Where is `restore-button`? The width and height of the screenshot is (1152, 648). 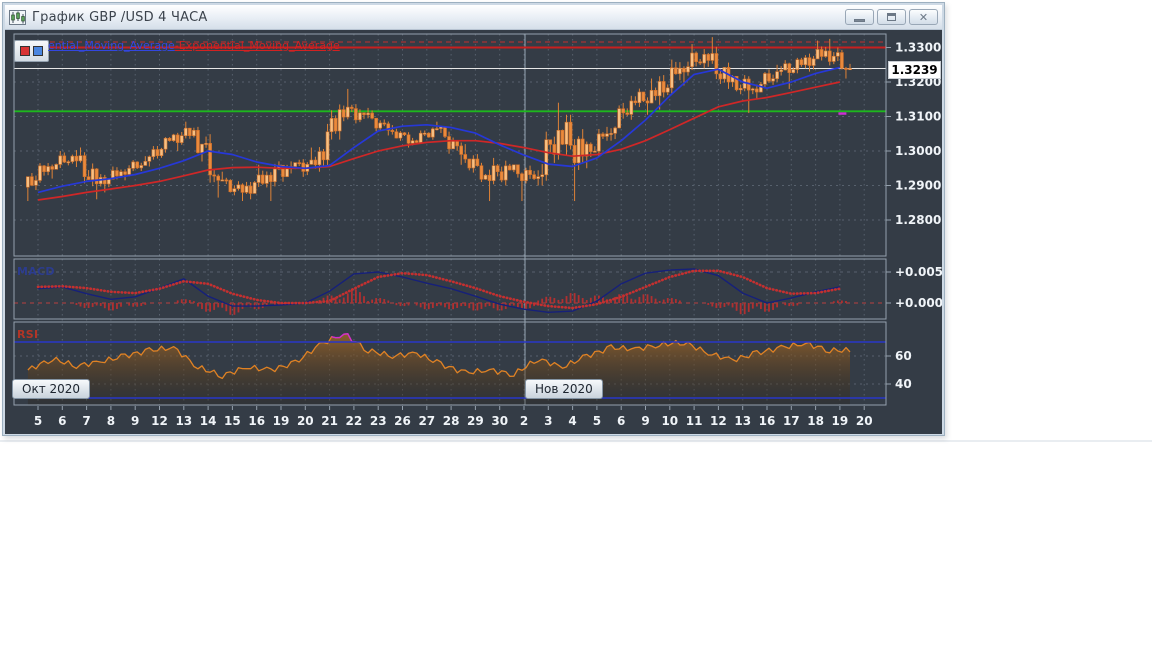 restore-button is located at coordinates (891, 17).